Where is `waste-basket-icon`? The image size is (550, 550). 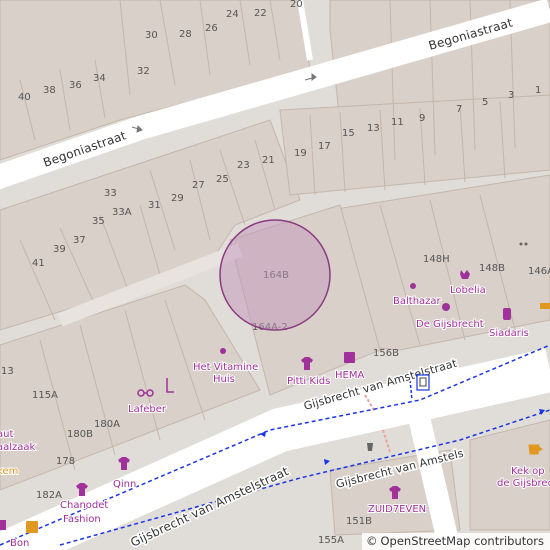
waste-basket-icon is located at coordinates (370, 447).